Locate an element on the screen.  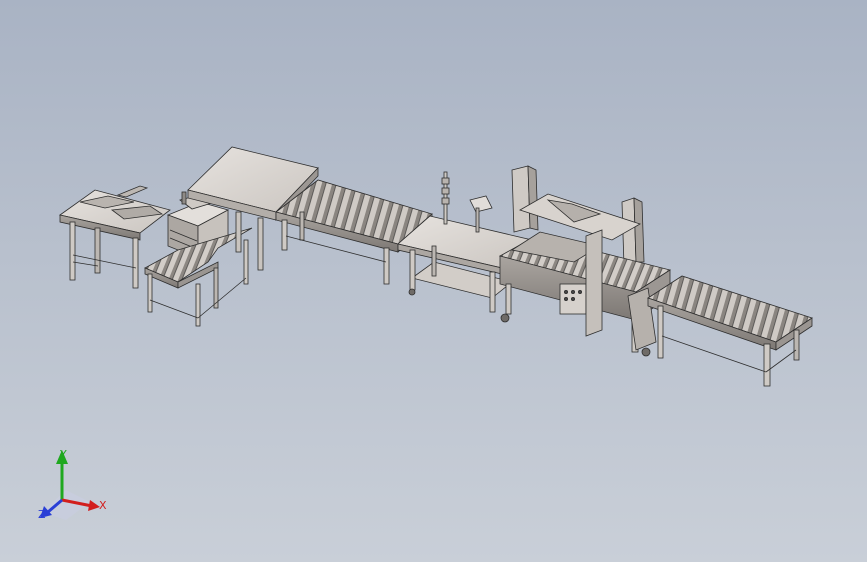
outfeed-roller-conveyor is located at coordinates (730, 331).